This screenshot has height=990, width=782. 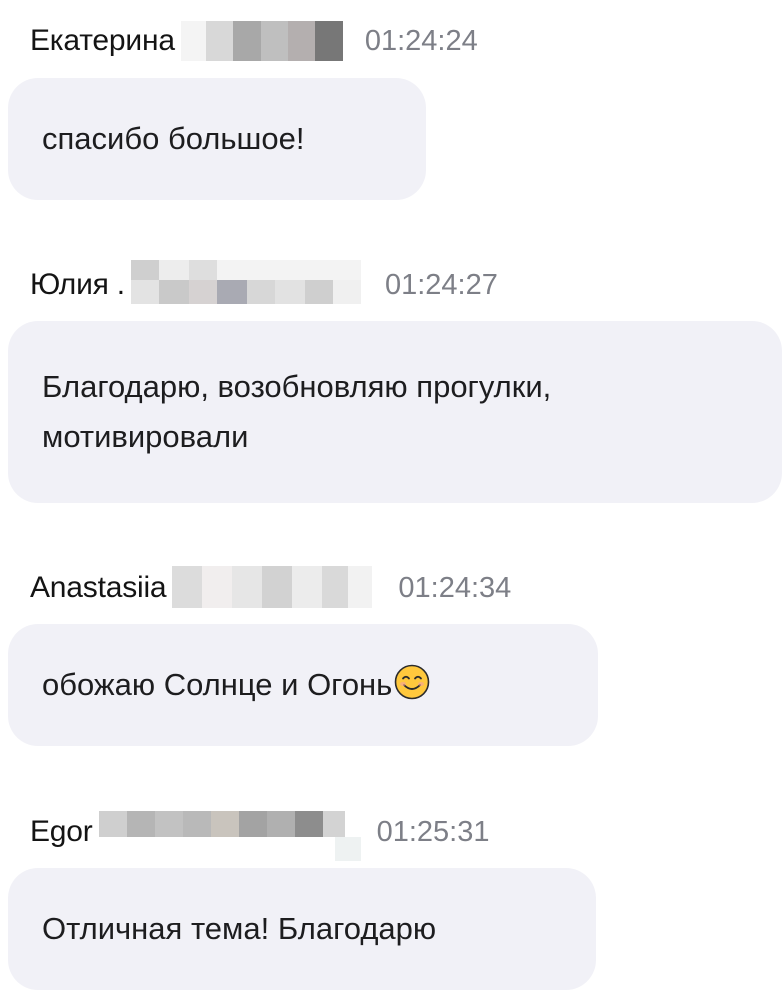 What do you see at coordinates (441, 284) in the screenshot?
I see `timestamp: 01:24:27` at bounding box center [441, 284].